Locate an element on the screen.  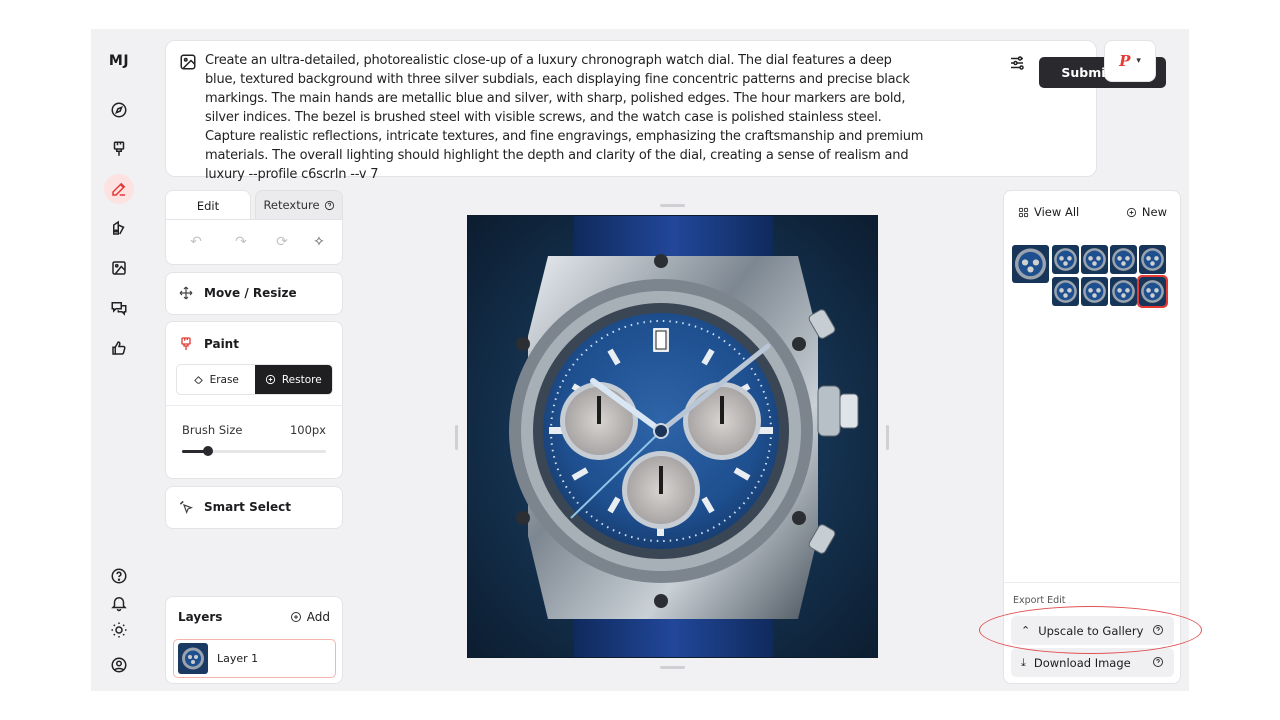
highlight-annotation is located at coordinates (1090, 630).